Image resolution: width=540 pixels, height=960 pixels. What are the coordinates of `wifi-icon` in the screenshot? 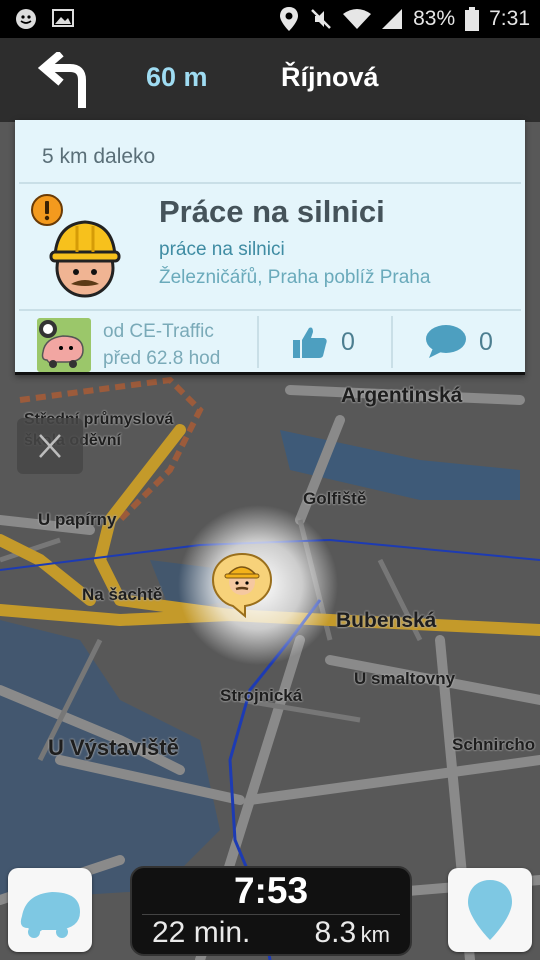 It's located at (357, 19).